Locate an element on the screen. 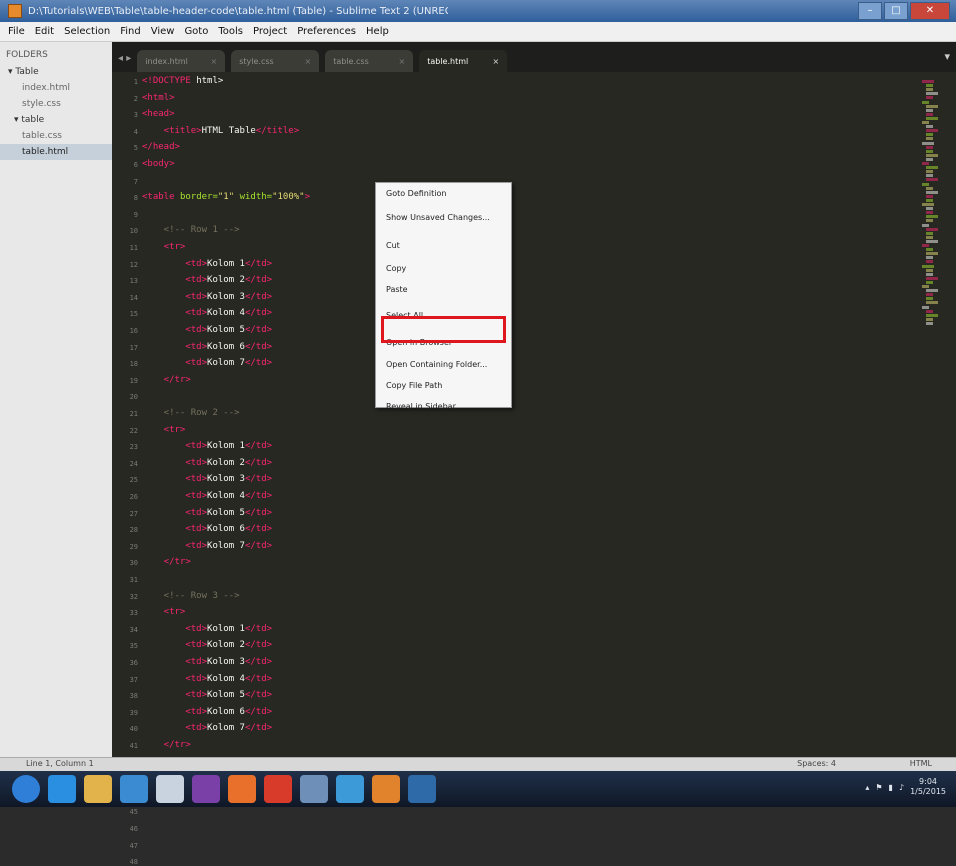 This screenshot has height=866, width=956. start-orb-icon is located at coordinates (26, 789).